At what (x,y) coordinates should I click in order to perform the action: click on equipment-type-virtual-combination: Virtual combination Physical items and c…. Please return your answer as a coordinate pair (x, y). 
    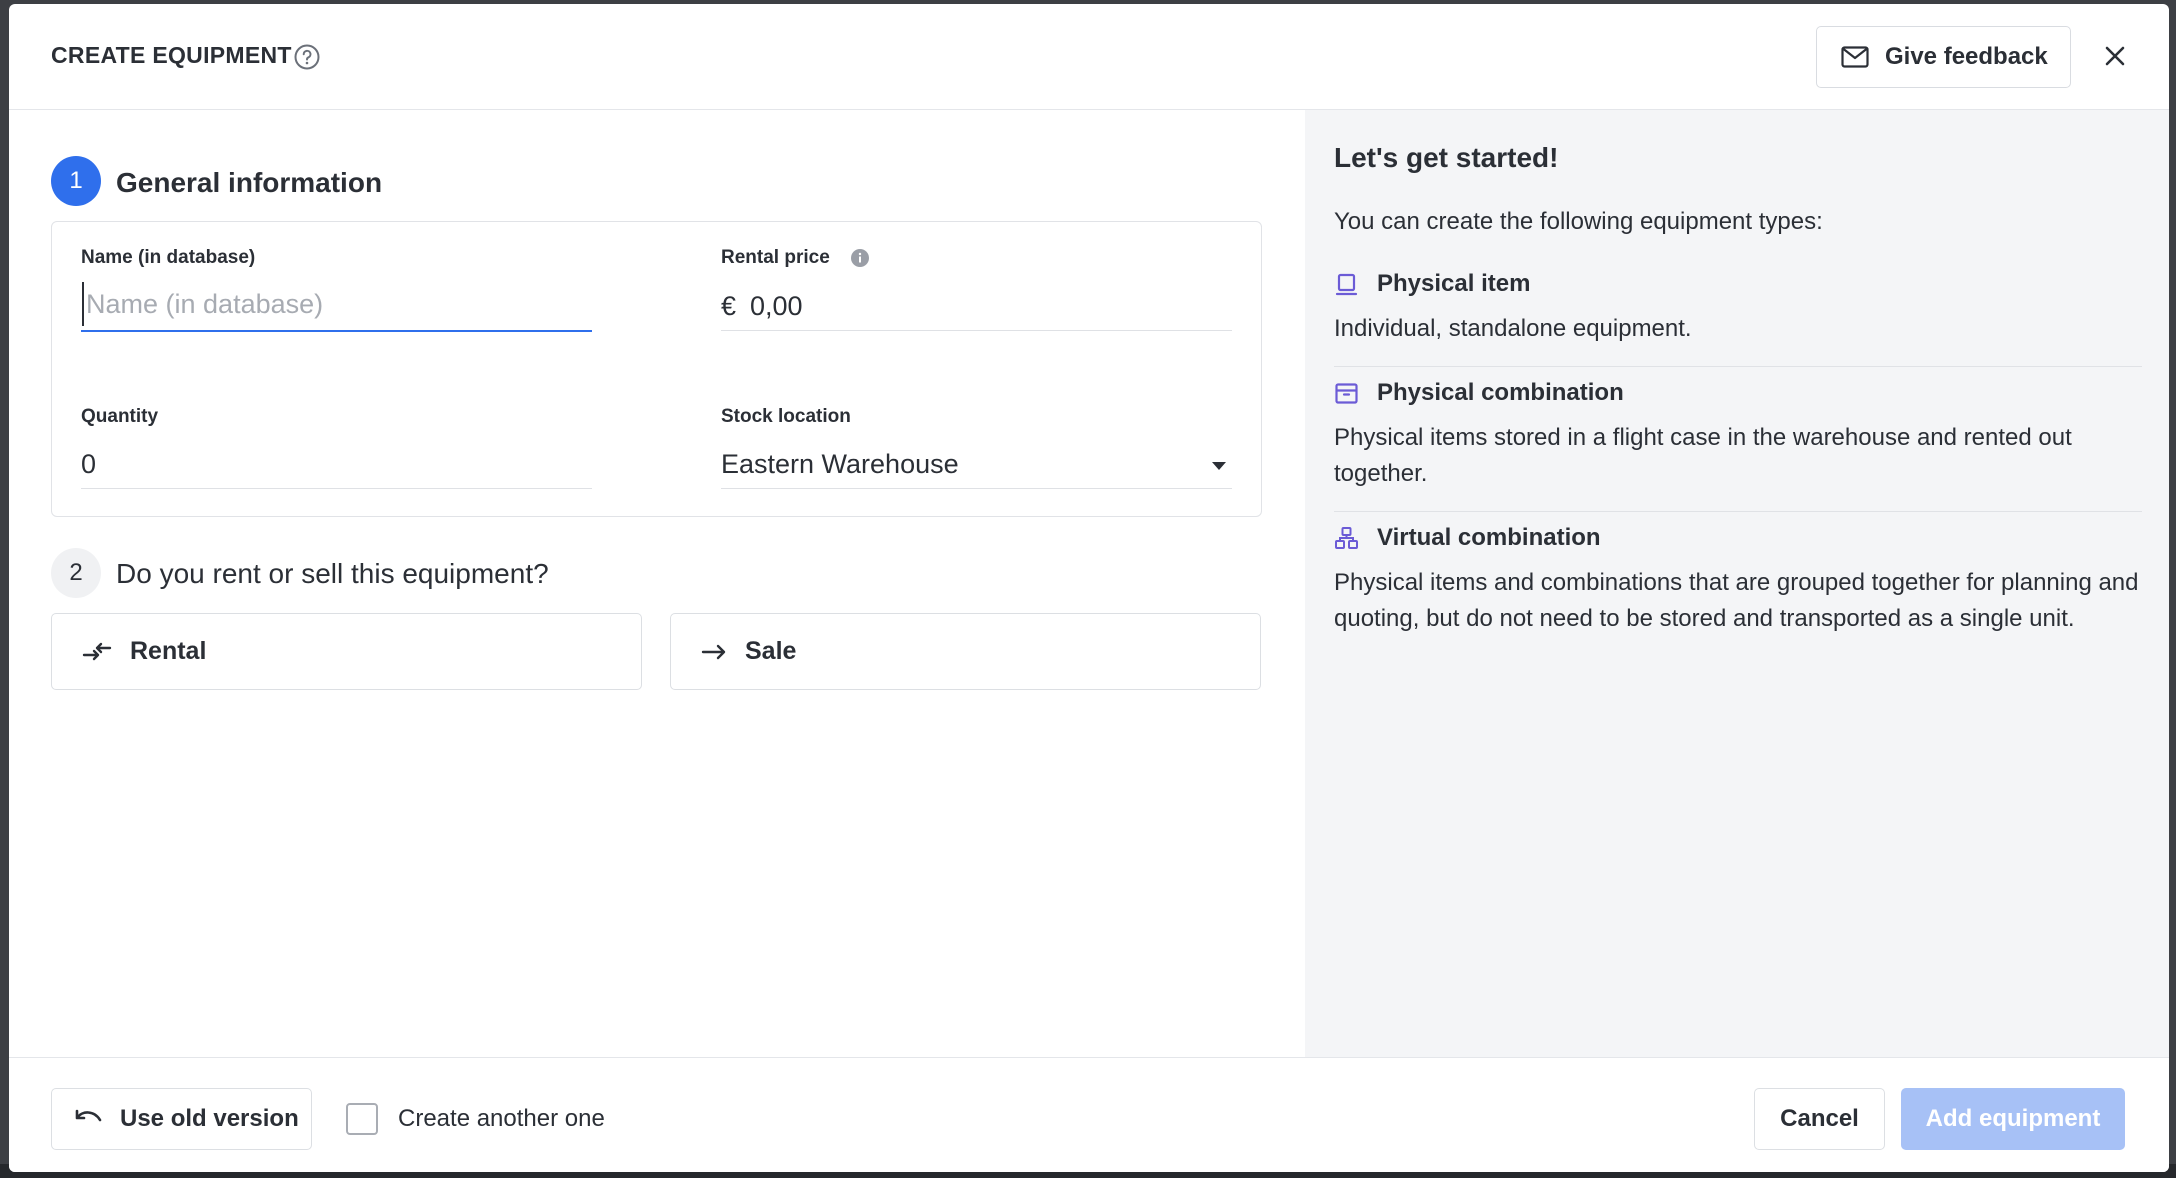
    Looking at the image, I should click on (1738, 579).